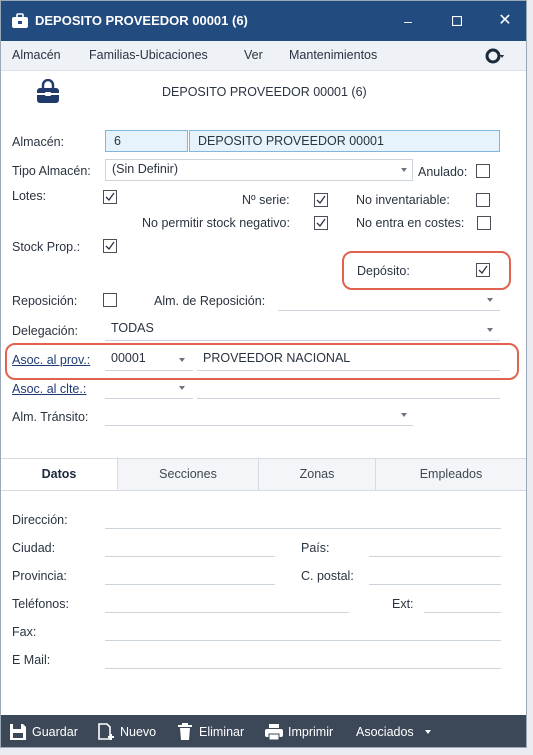  Describe the element at coordinates (451, 474) in the screenshot. I see `tab-empleados: Empleados` at that location.